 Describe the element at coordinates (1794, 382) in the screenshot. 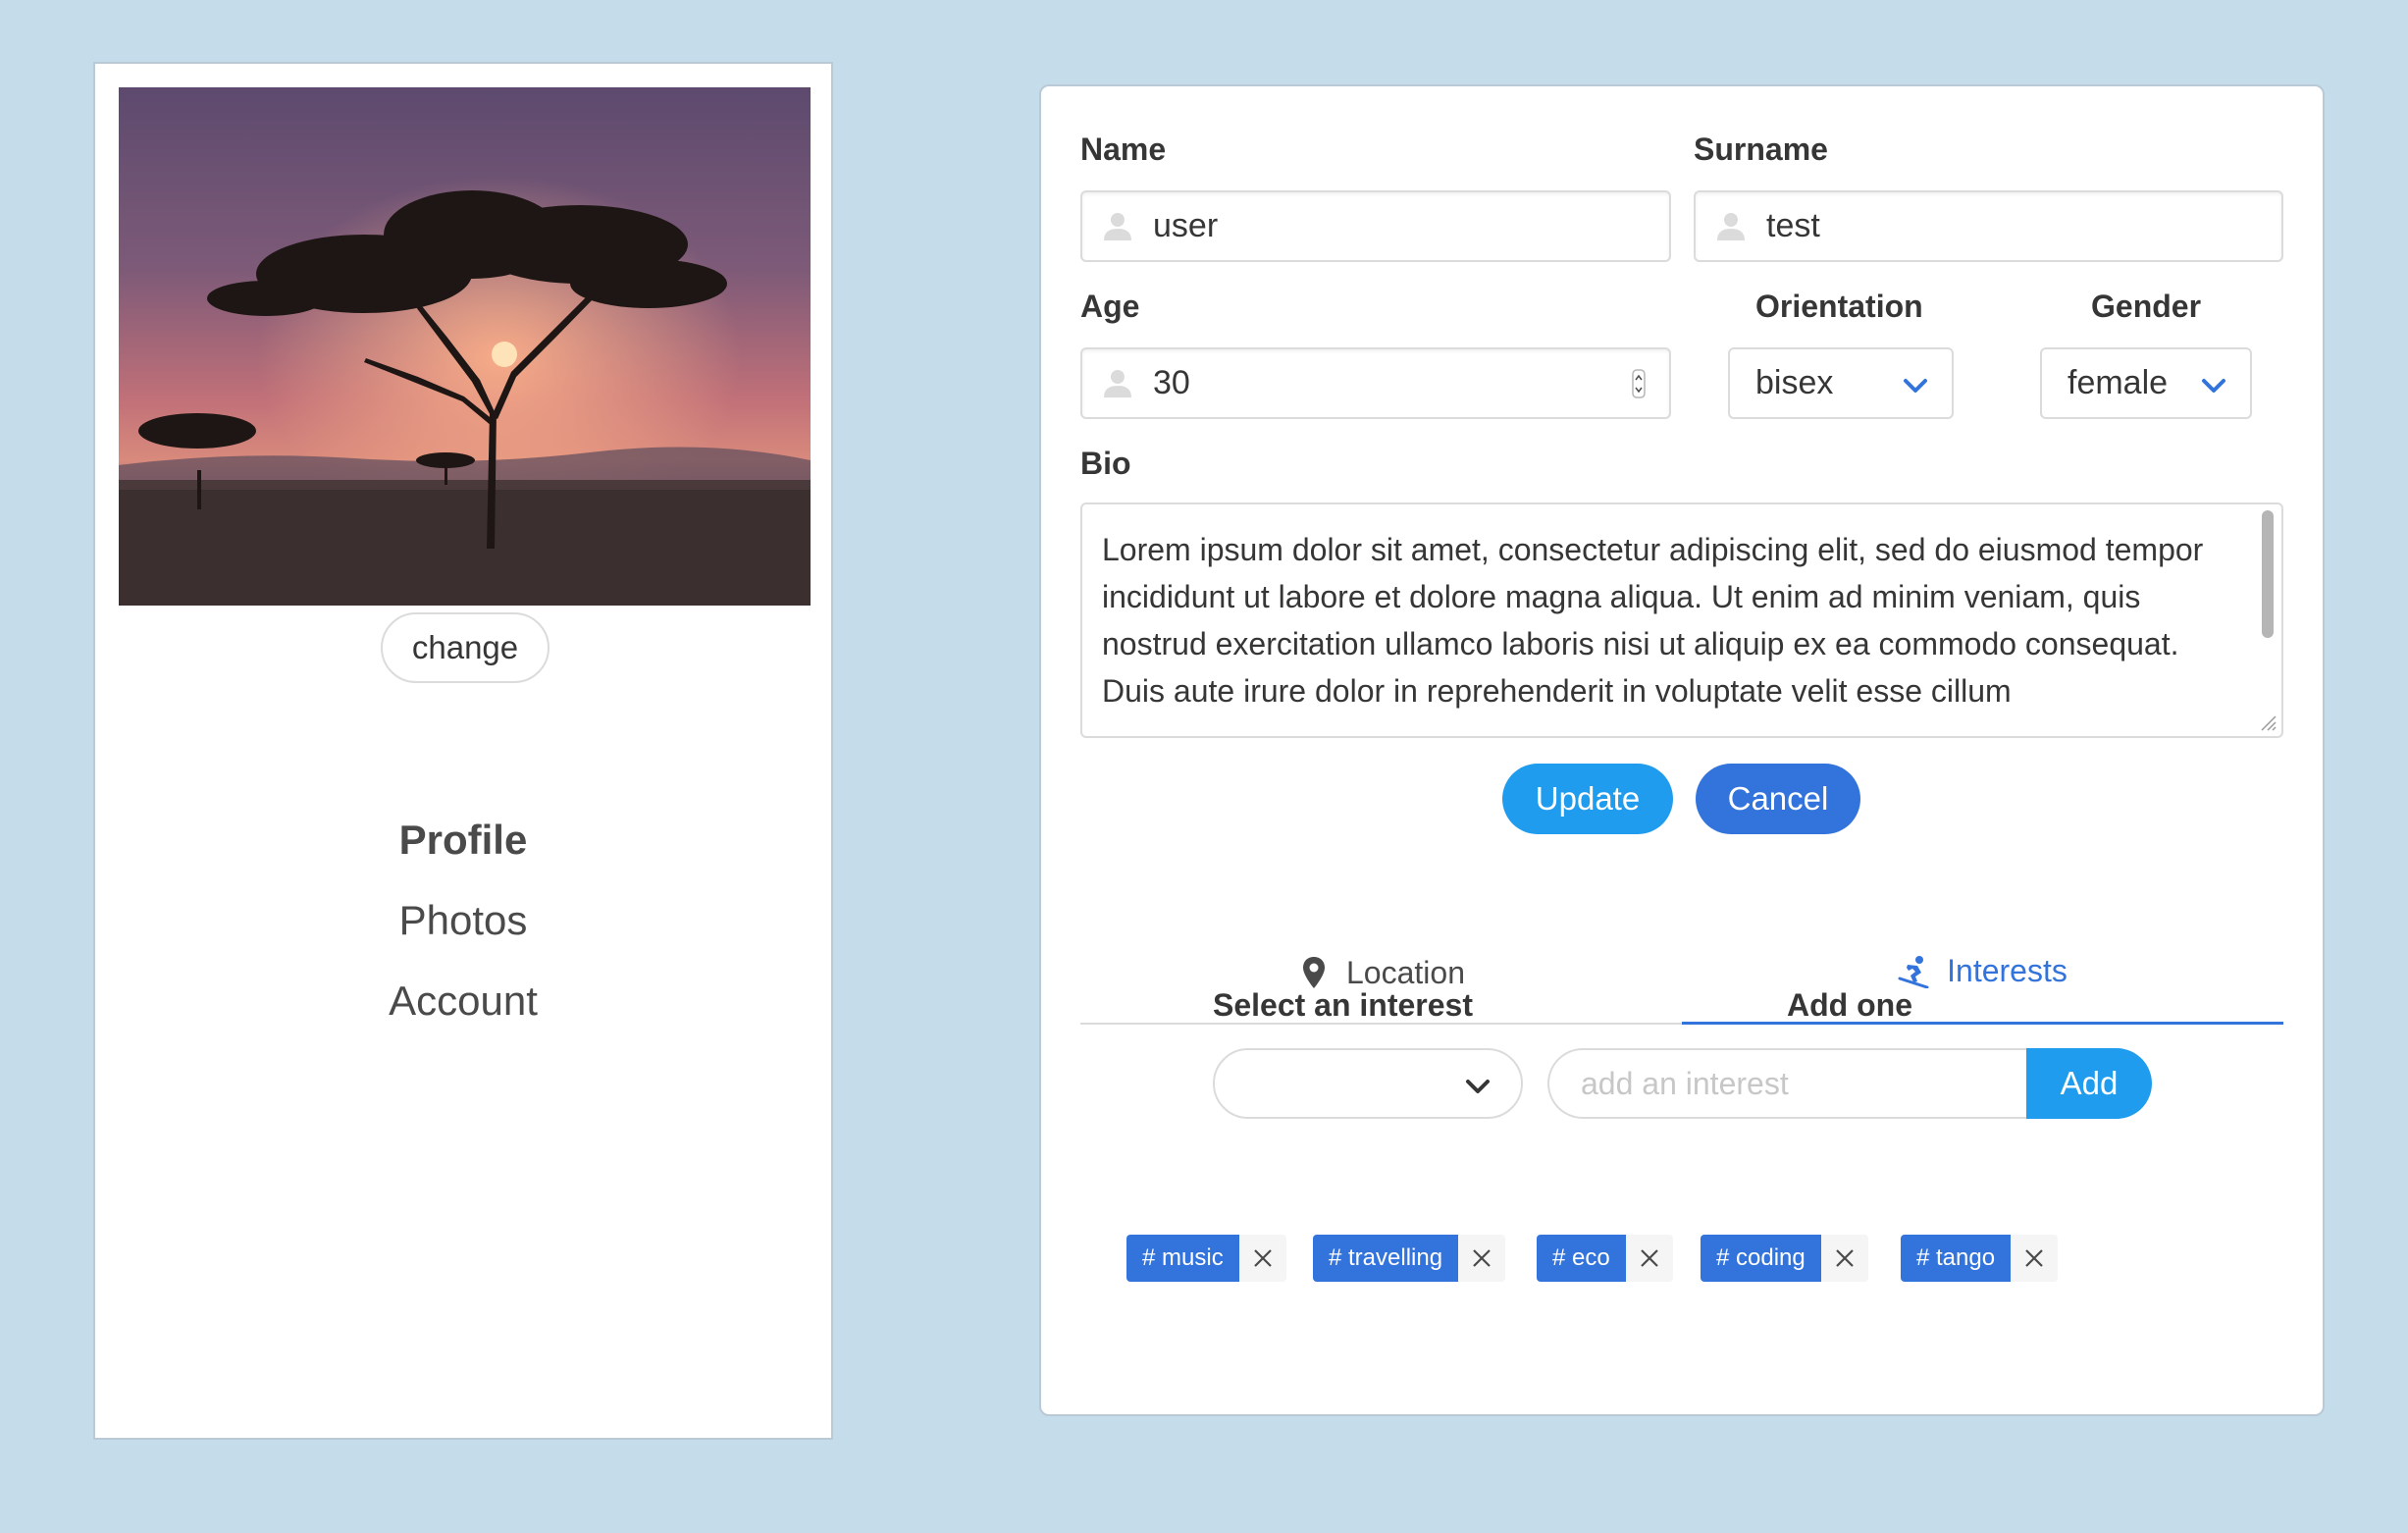

I see `orientation-value: bisex` at that location.